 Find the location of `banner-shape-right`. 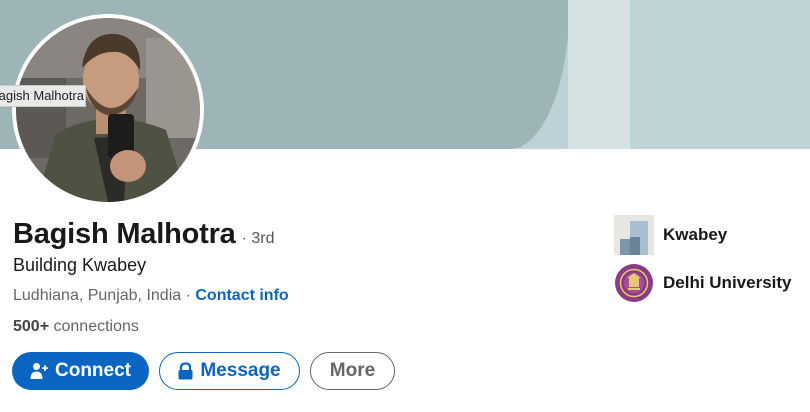

banner-shape-right is located at coordinates (720, 74).